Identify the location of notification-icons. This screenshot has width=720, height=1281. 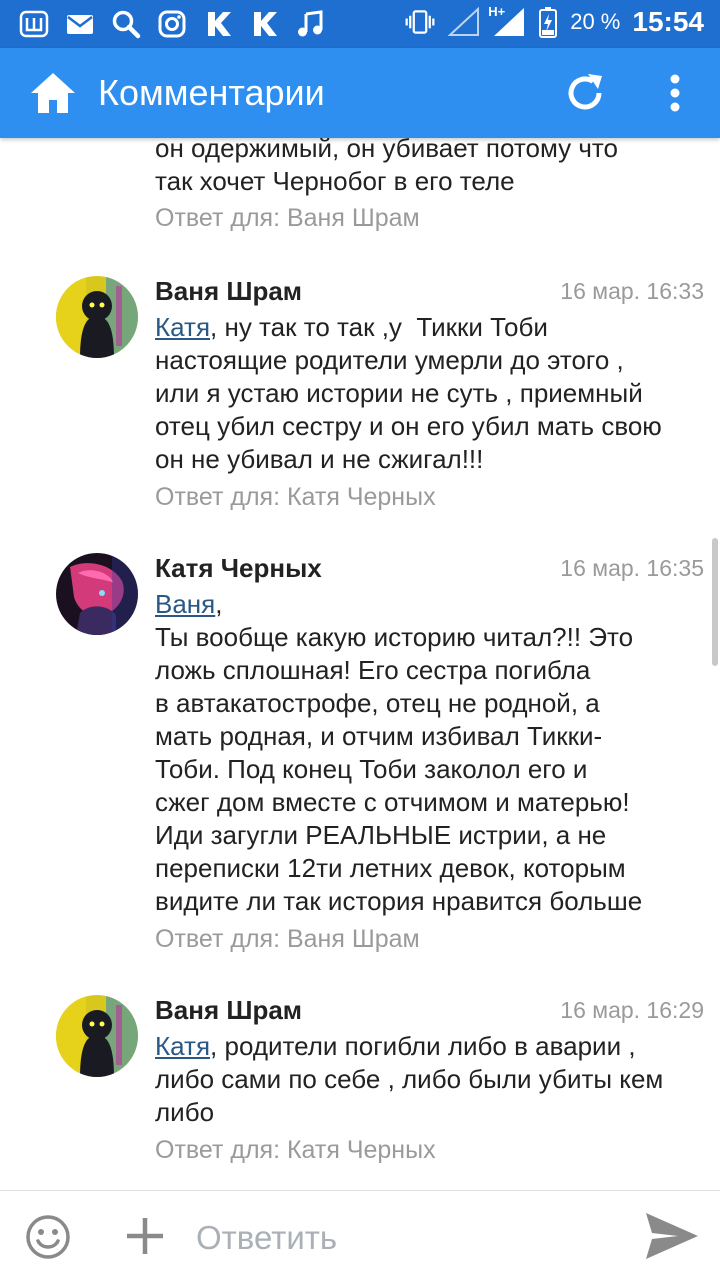
(172, 24).